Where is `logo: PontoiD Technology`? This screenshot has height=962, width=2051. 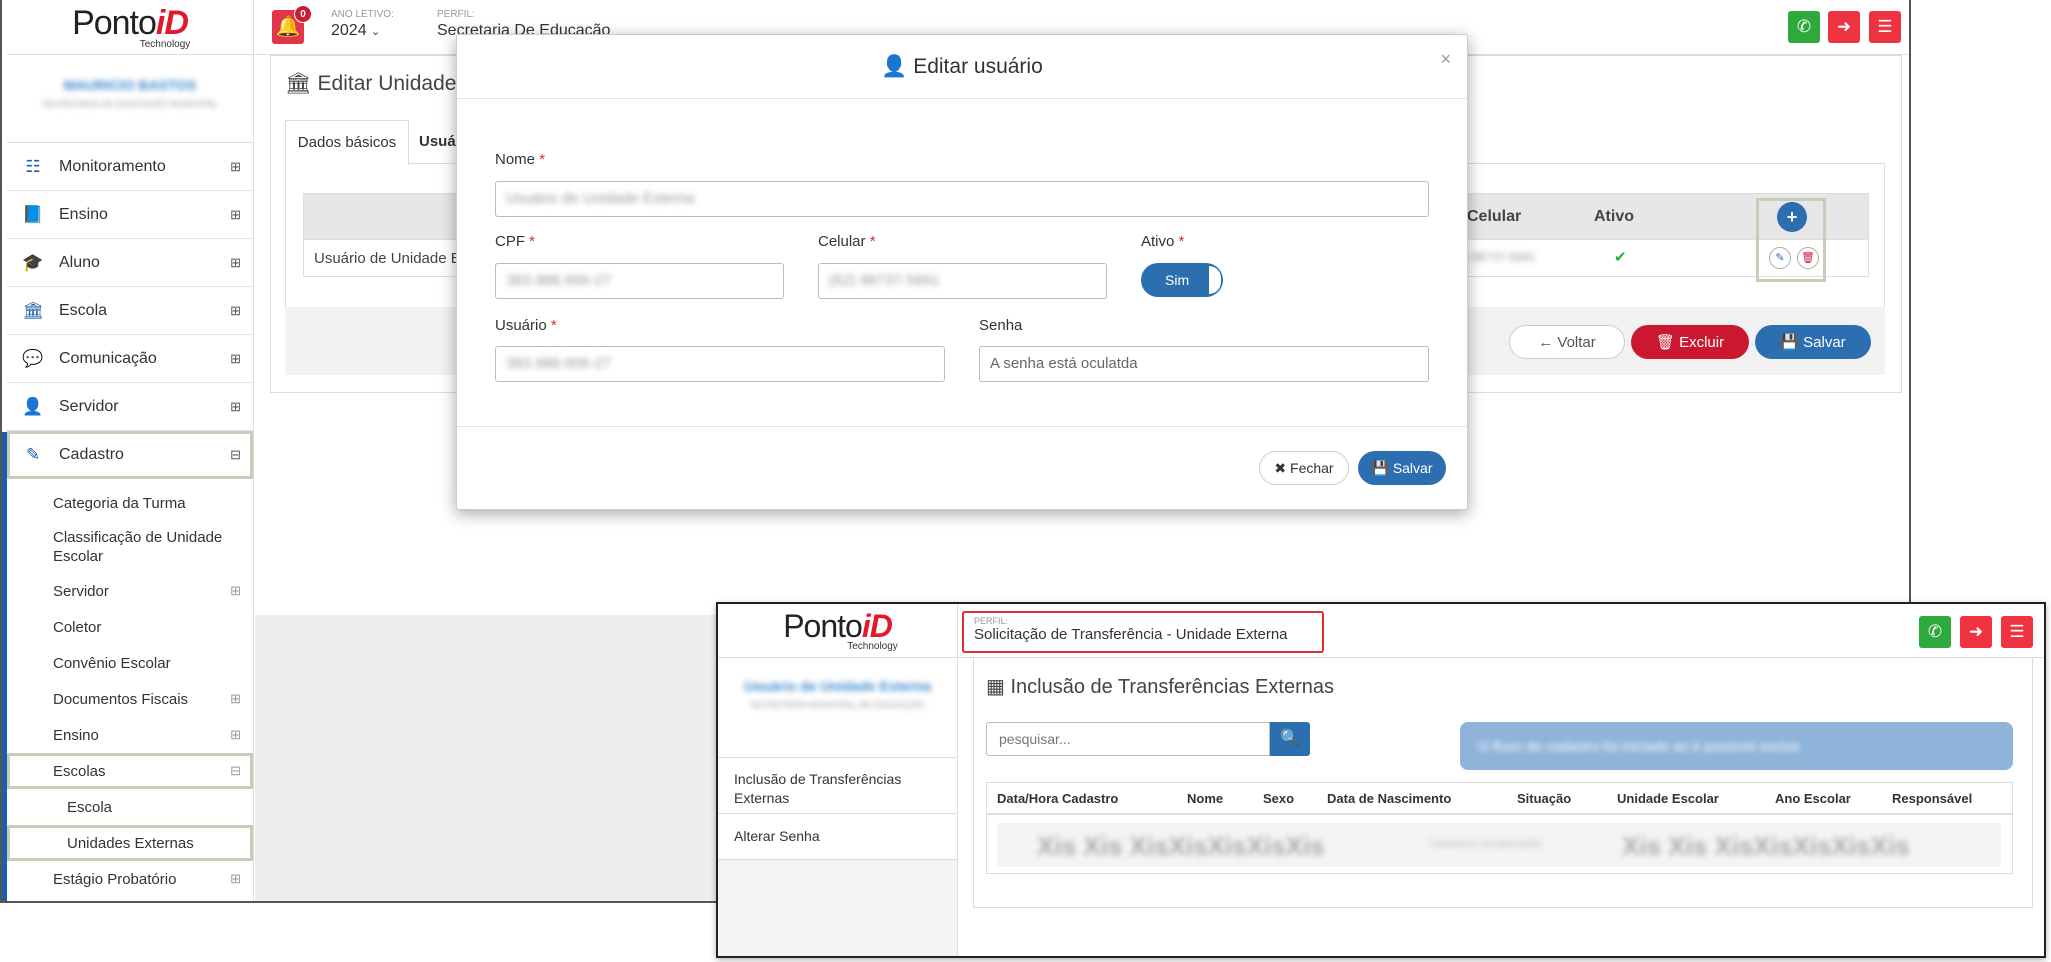
logo: PontoiD Technology is located at coordinates (130, 27).